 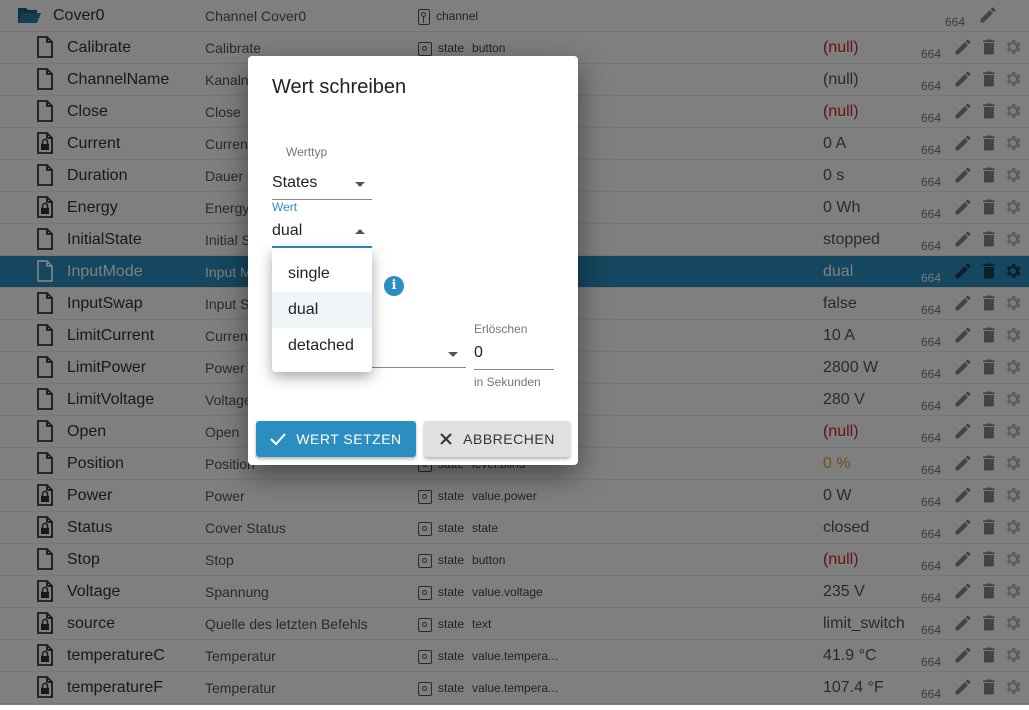 I want to click on info-icon: i, so click(x=394, y=286).